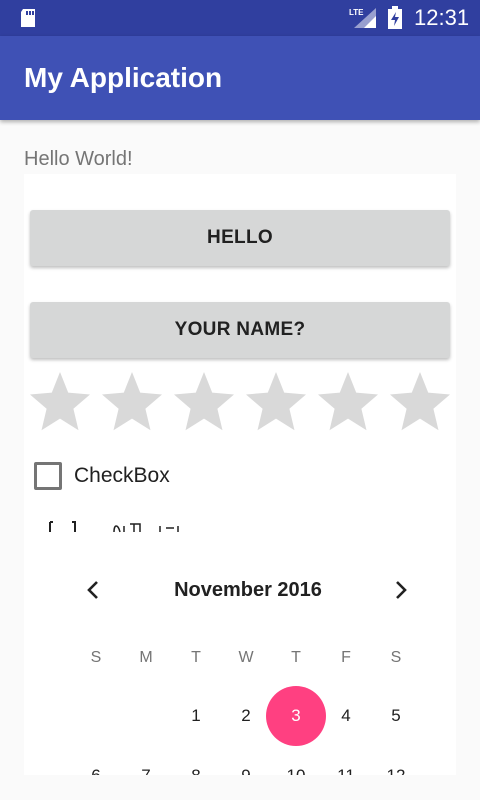 The height and width of the screenshot is (800, 480). What do you see at coordinates (94, 590) in the screenshot?
I see `chevron-left-icon` at bounding box center [94, 590].